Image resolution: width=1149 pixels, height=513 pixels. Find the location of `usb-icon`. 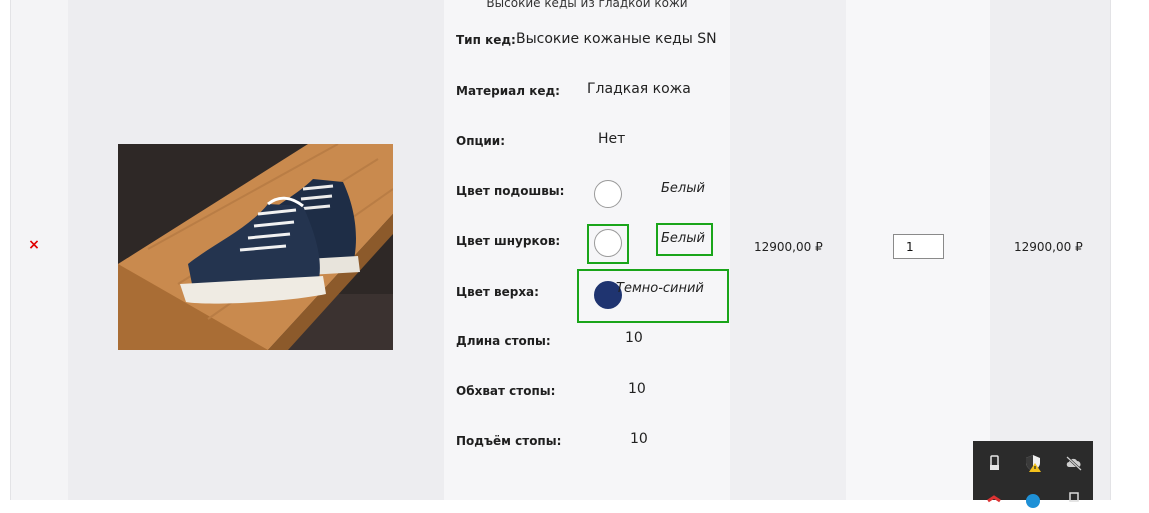

usb-icon is located at coordinates (994, 463).